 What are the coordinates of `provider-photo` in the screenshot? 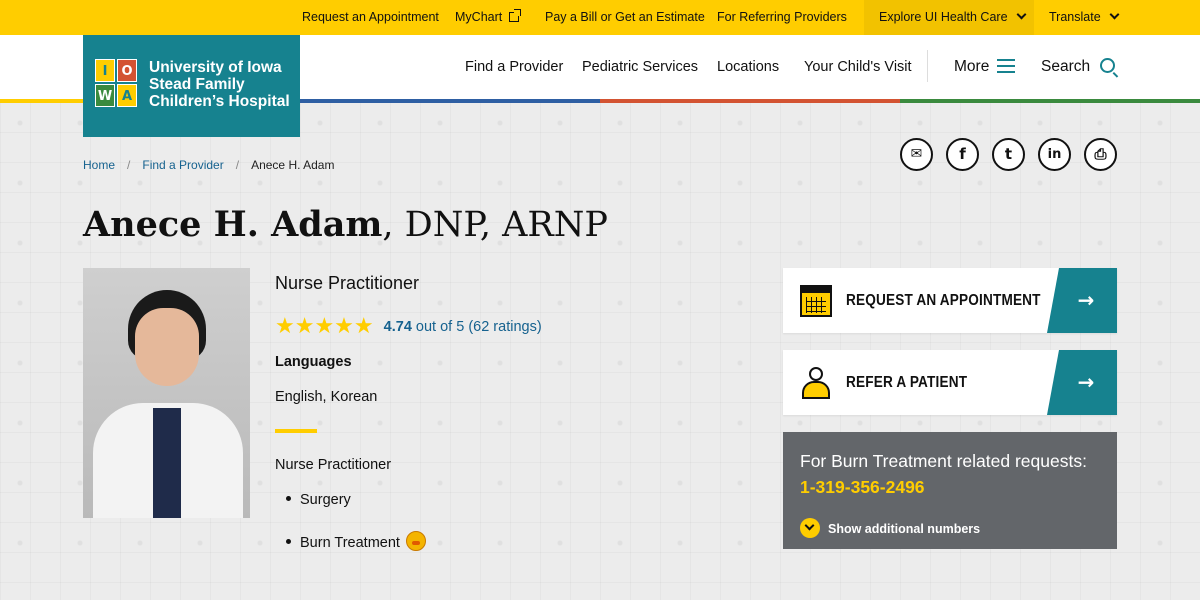 It's located at (166, 393).